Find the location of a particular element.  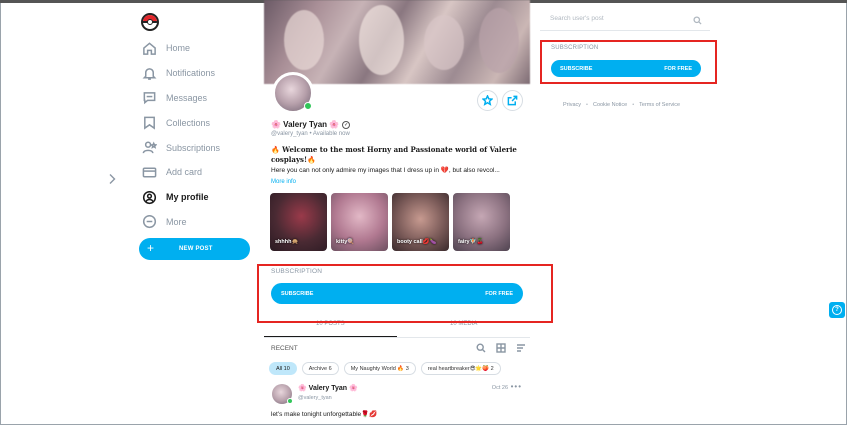

sidebar-item-label: Collections is located at coordinates (188, 122).